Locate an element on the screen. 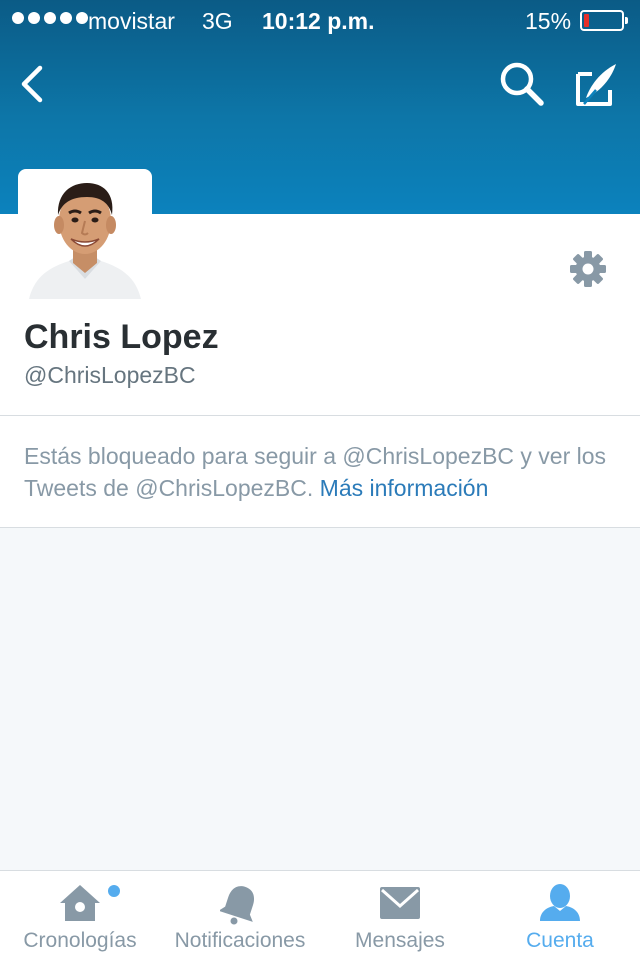 The width and height of the screenshot is (640, 960). back-button is located at coordinates (34, 84).